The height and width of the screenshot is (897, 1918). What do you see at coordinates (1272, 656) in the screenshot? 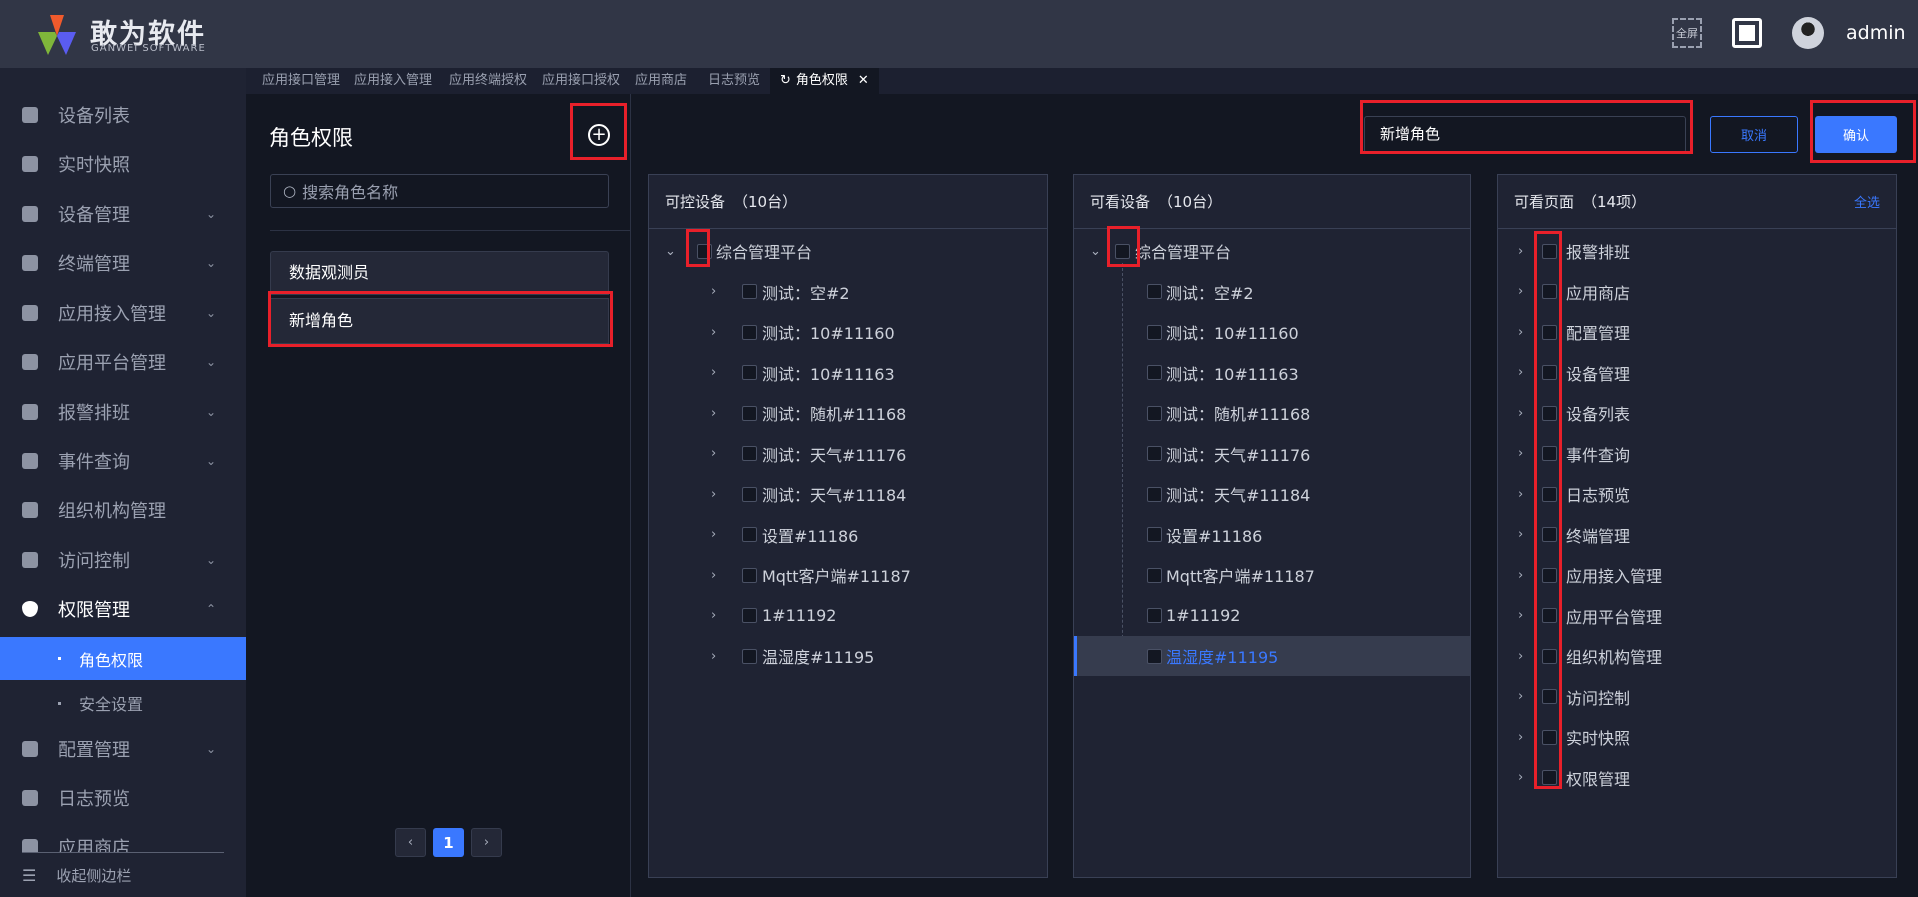
I see `tree-item: 温湿度#11195` at bounding box center [1272, 656].